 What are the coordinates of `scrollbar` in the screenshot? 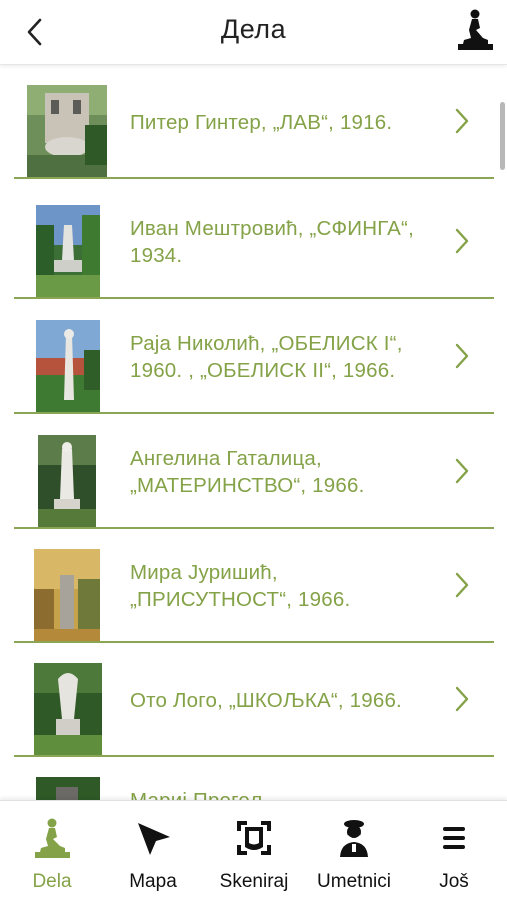 It's located at (502, 136).